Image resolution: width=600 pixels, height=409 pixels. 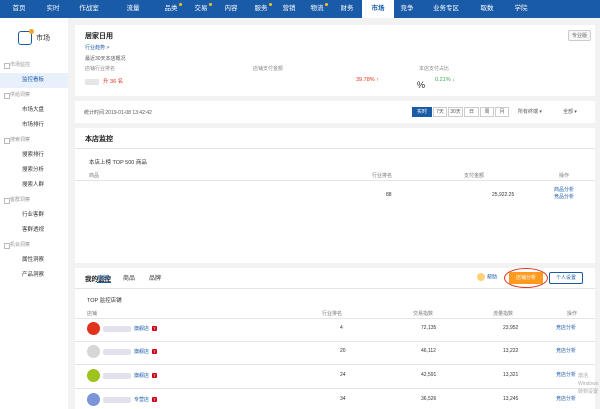 I want to click on blurred-shop-name, so click(x=117, y=375).